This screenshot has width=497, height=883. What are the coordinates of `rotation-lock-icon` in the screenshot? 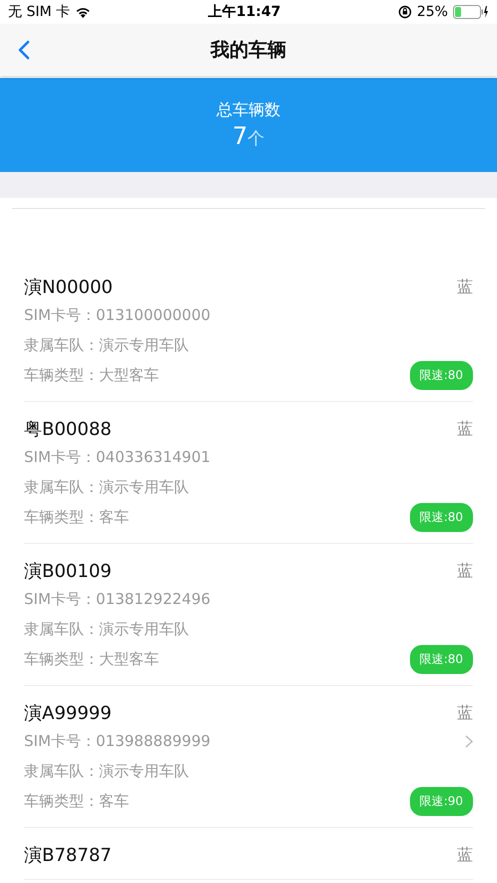 It's located at (405, 12).